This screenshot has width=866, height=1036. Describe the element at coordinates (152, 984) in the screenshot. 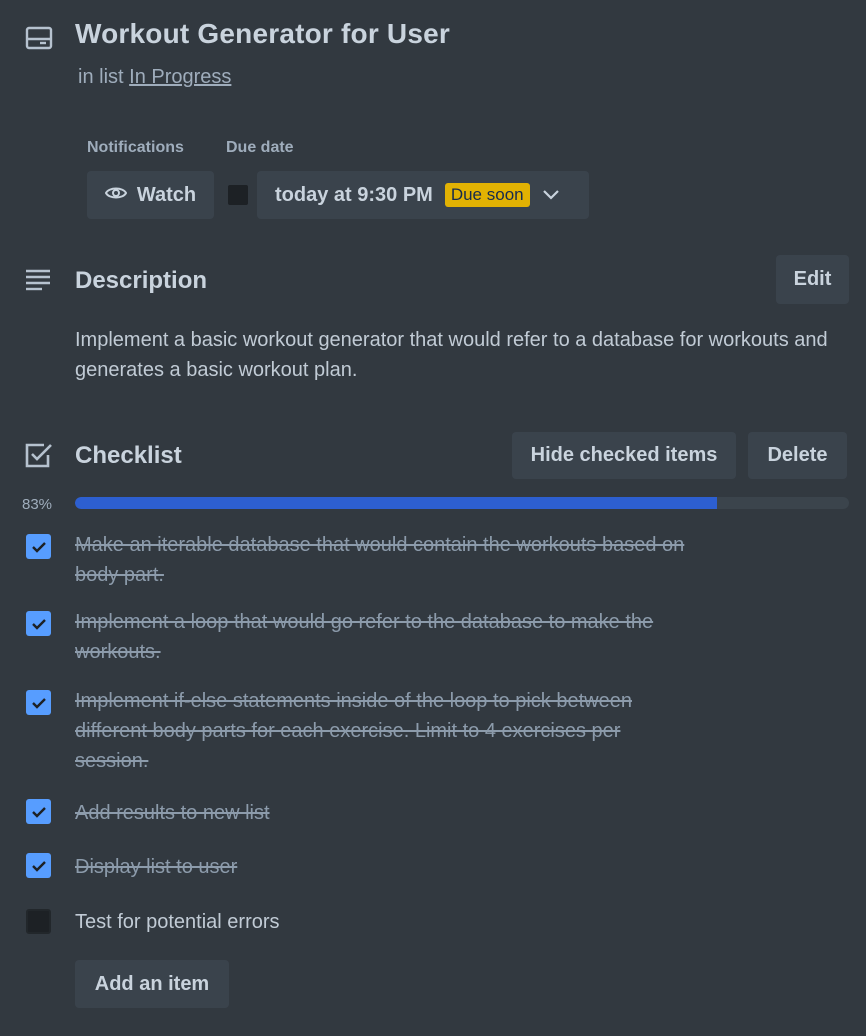

I see `add-item-button: Add an item` at that location.